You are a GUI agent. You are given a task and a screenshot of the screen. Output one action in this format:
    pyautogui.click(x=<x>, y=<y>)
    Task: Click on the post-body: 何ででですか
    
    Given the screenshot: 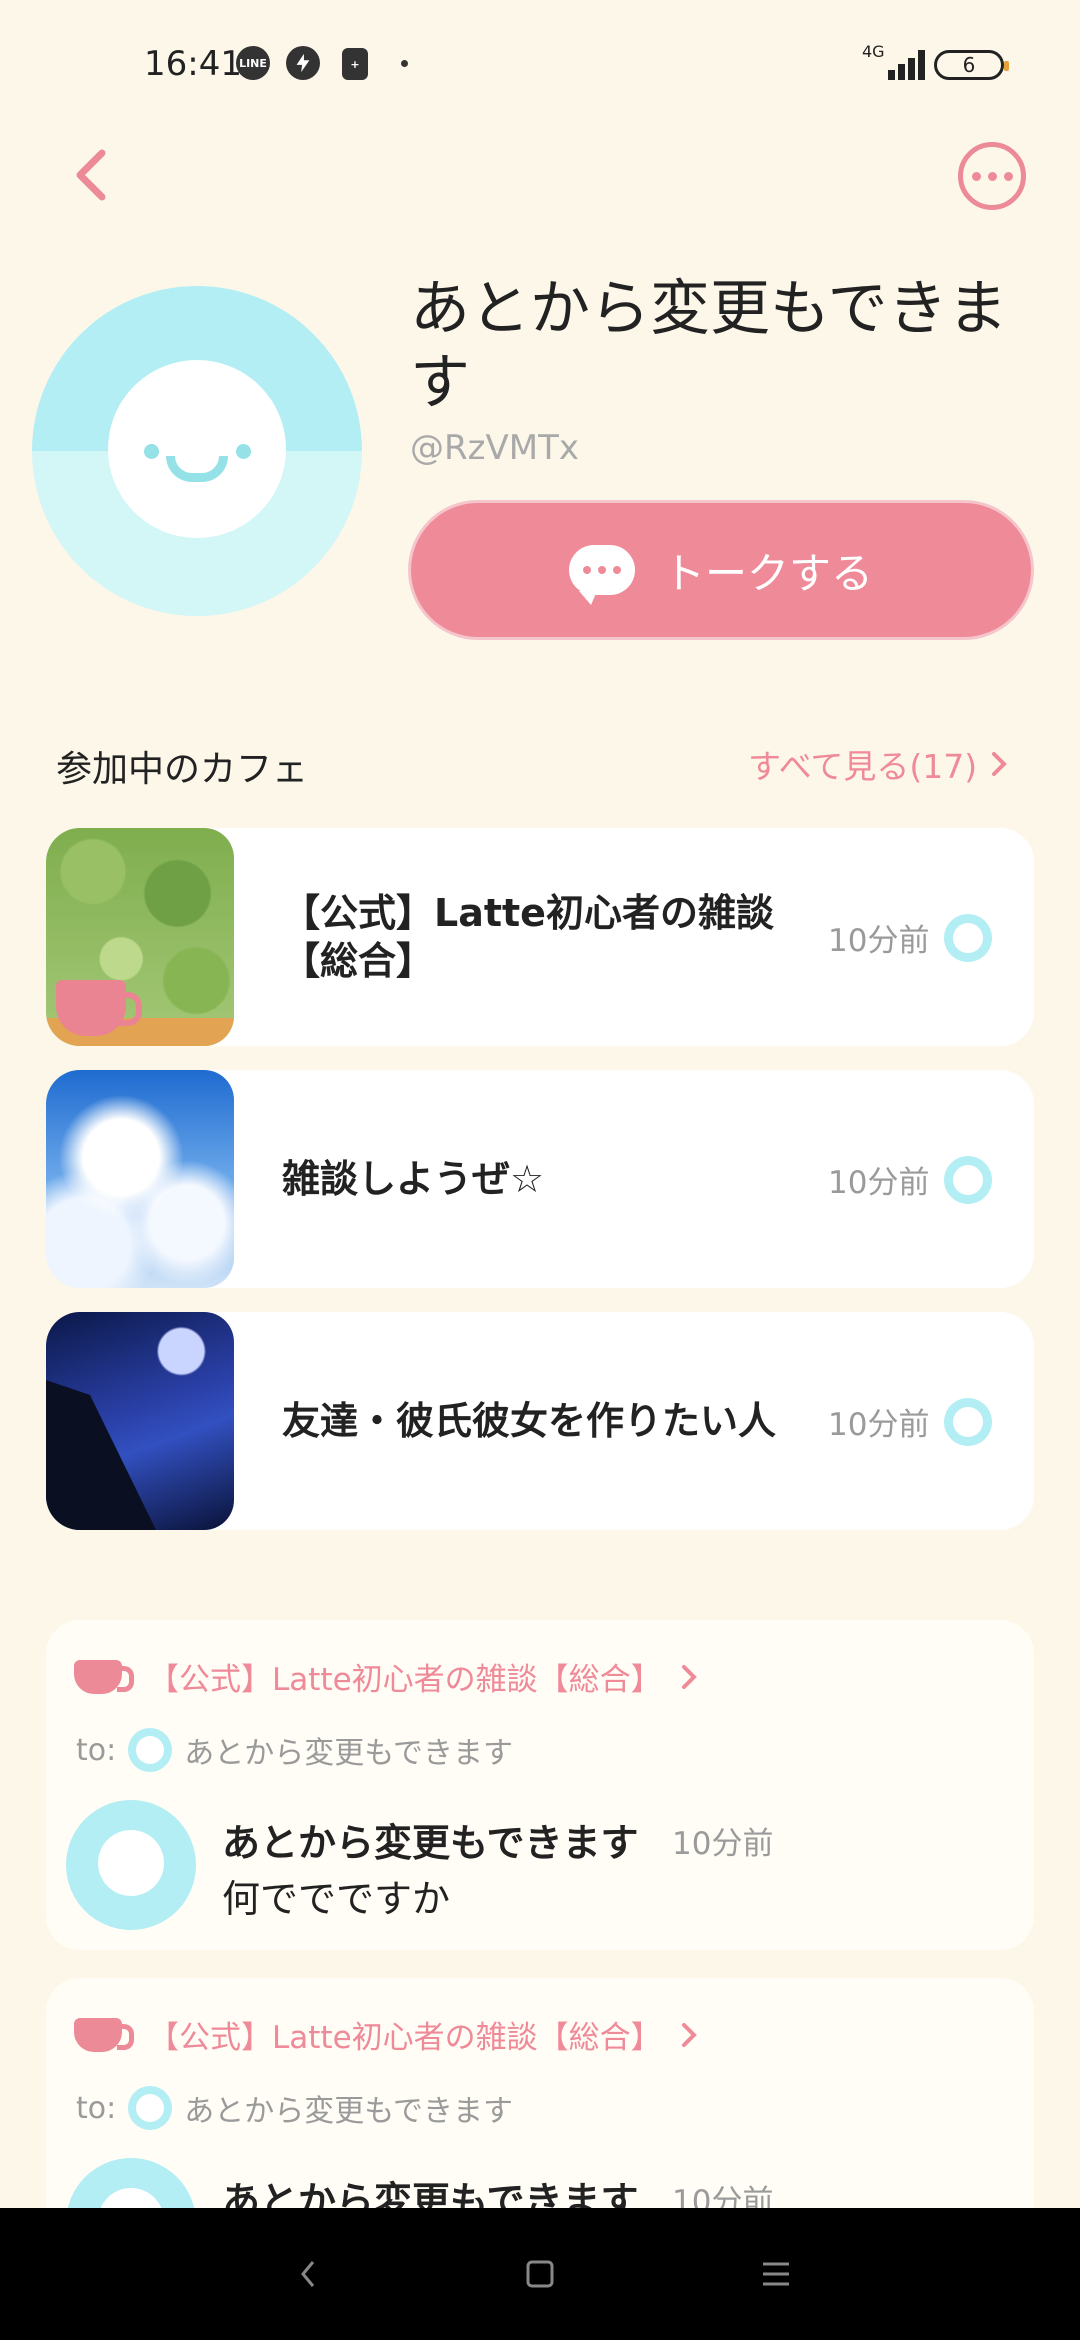 What is the action you would take?
    pyautogui.click(x=336, y=1899)
    